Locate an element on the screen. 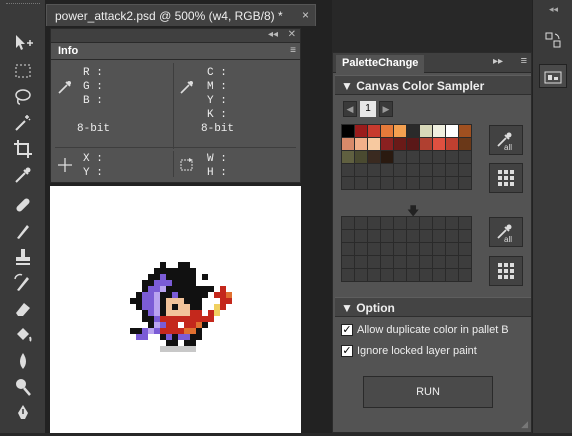  canvas-color-sampler-header: ▼ Canvas Color Sampler is located at coordinates (433, 85).